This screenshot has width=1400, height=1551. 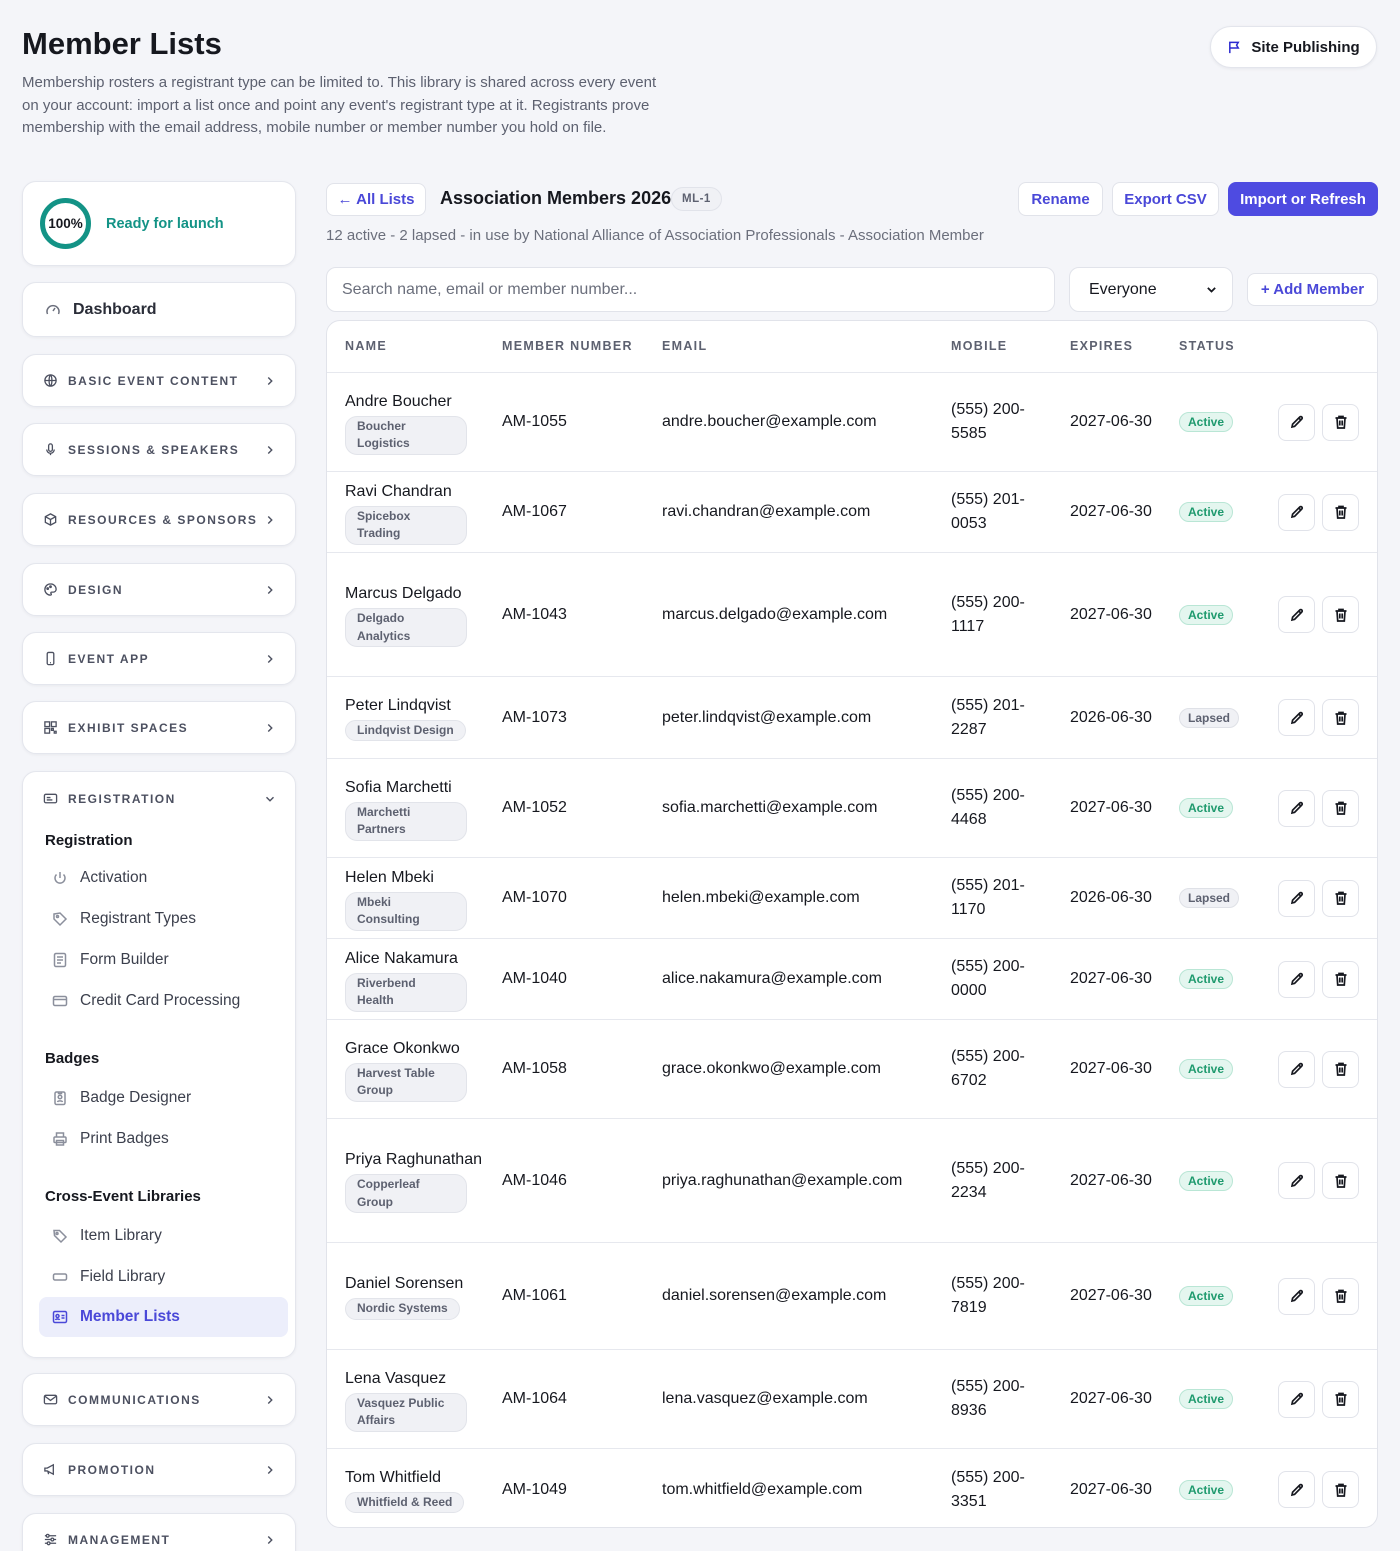 What do you see at coordinates (1151, 289) in the screenshot?
I see `status-filter-select: Everyone` at bounding box center [1151, 289].